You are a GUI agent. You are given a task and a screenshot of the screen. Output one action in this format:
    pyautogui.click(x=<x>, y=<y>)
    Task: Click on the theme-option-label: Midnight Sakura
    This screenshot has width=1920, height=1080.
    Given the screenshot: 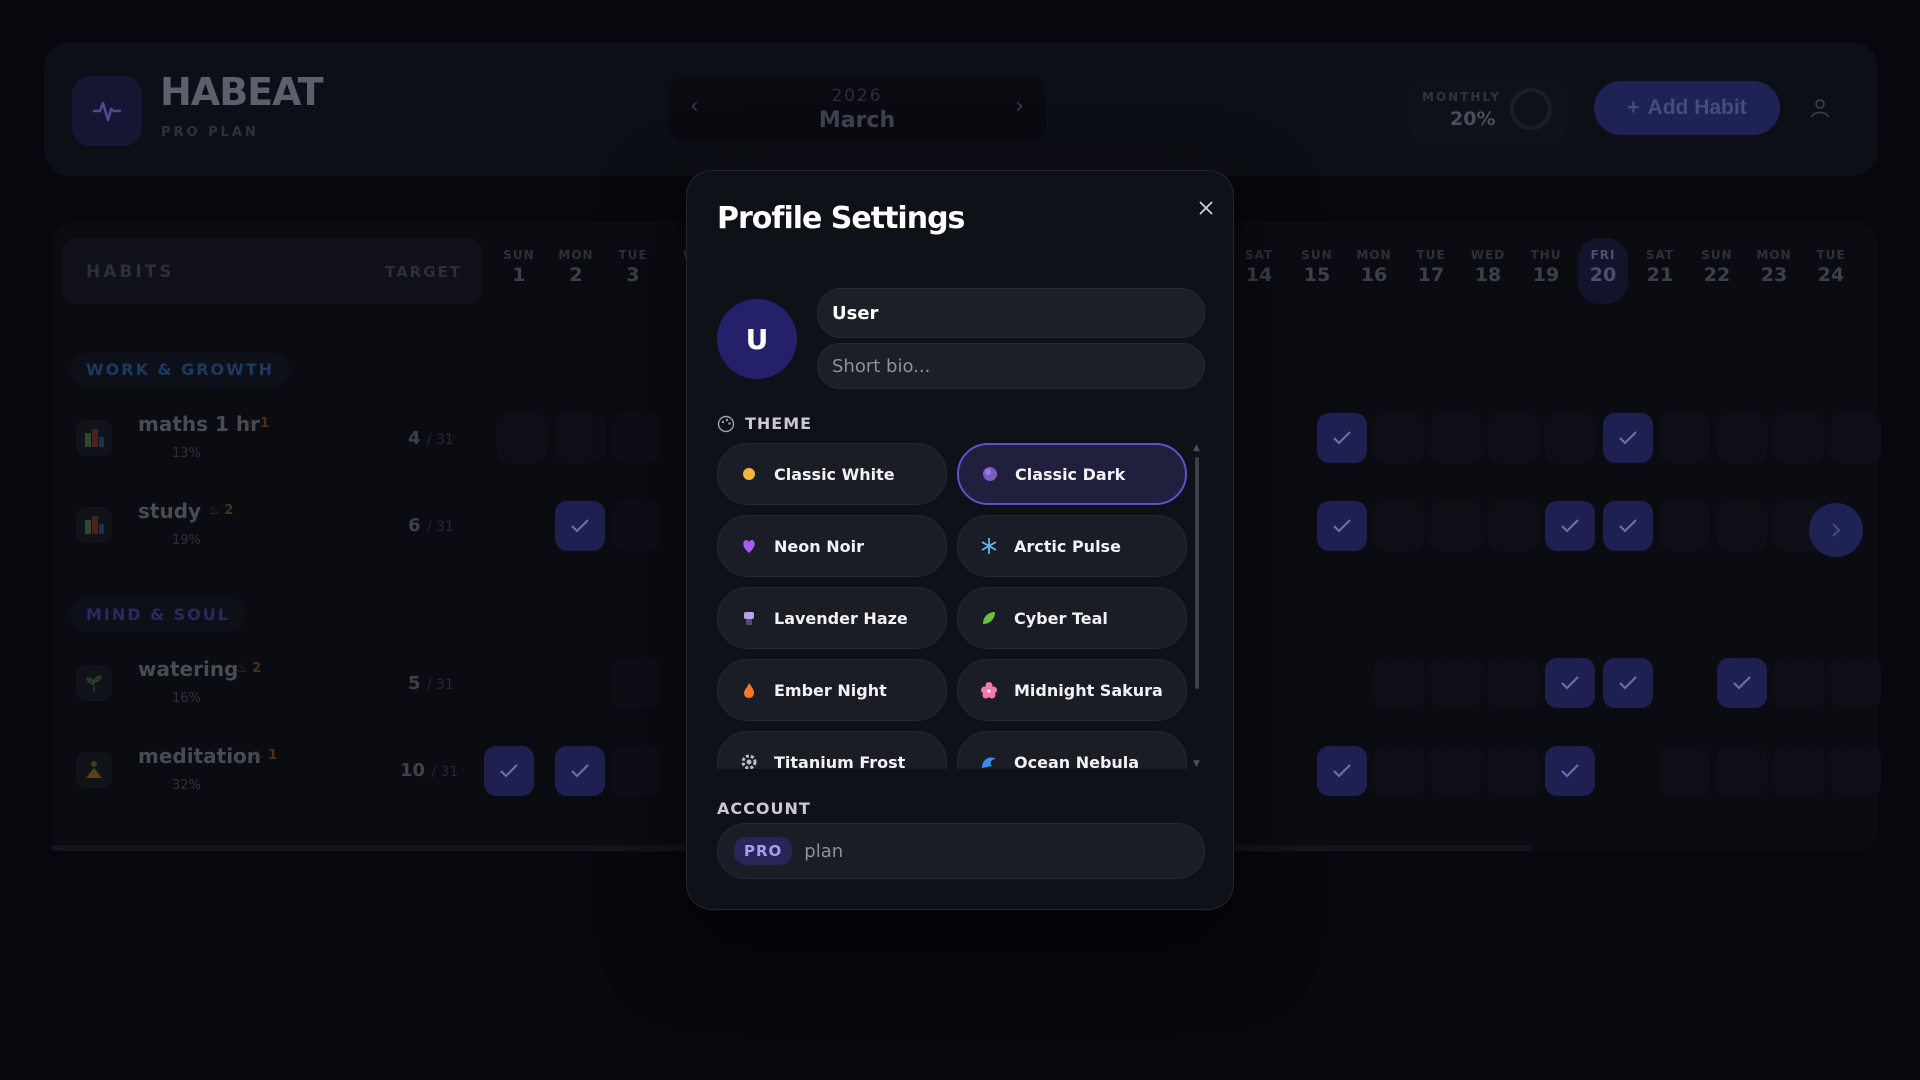 What is the action you would take?
    pyautogui.click(x=1088, y=690)
    